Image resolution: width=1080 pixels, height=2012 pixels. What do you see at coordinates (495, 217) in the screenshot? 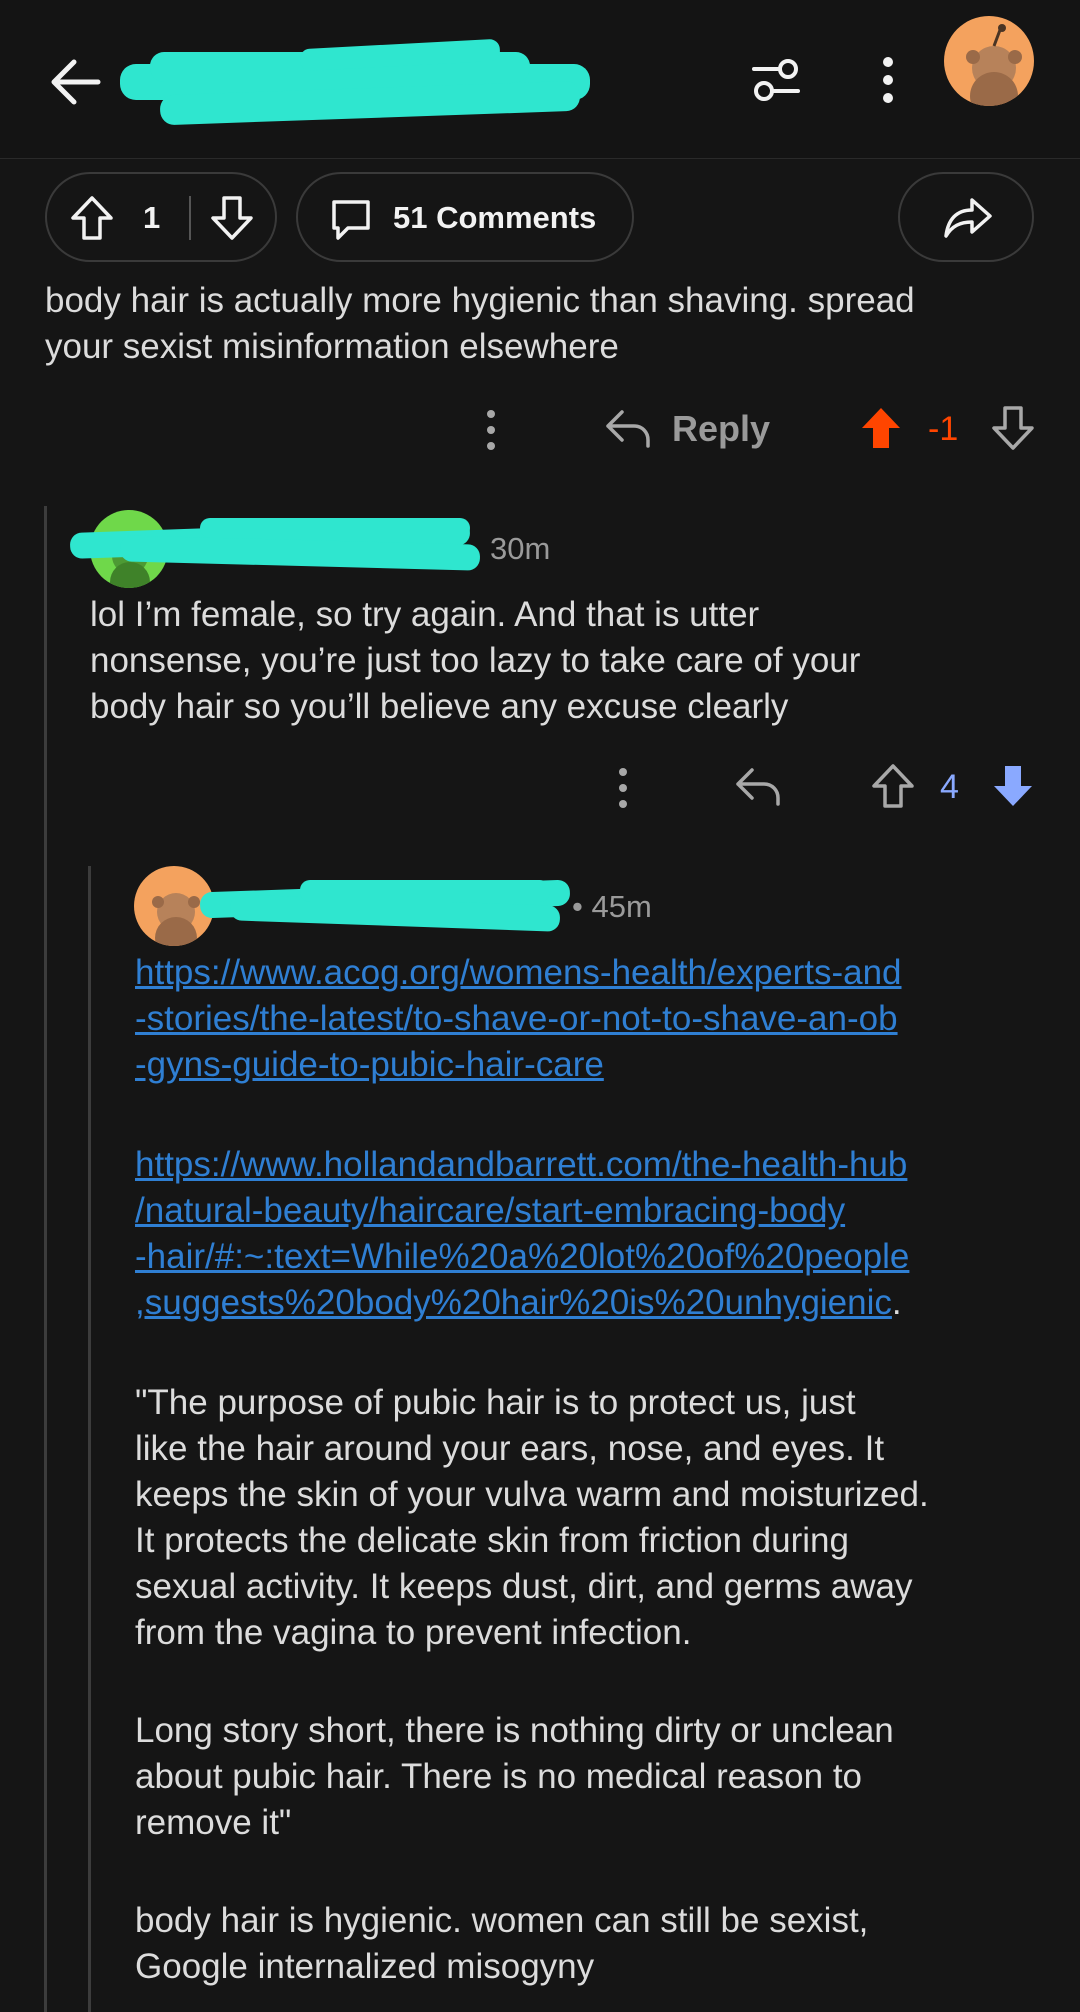
I see `comments-label: 51 Comments` at bounding box center [495, 217].